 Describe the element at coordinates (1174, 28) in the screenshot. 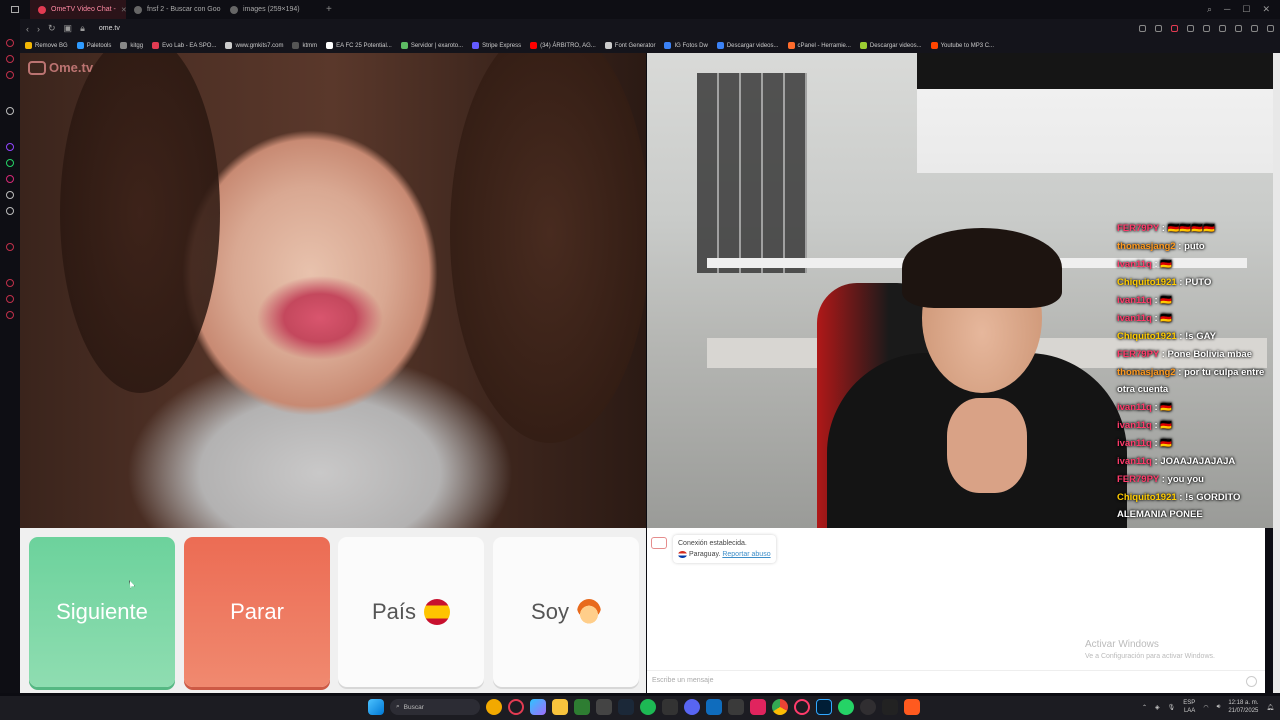

I see `wallet-icon` at that location.